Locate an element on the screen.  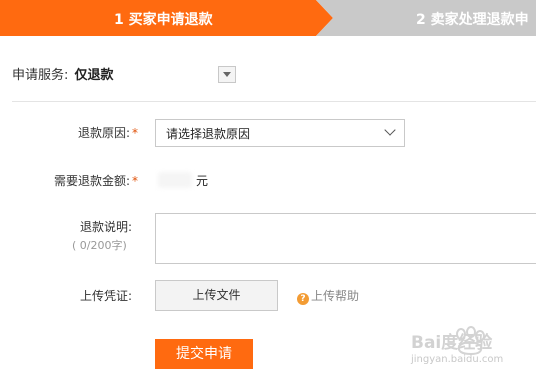
service-type-row: 申请服务: 仅退款 is located at coordinates (63, 73).